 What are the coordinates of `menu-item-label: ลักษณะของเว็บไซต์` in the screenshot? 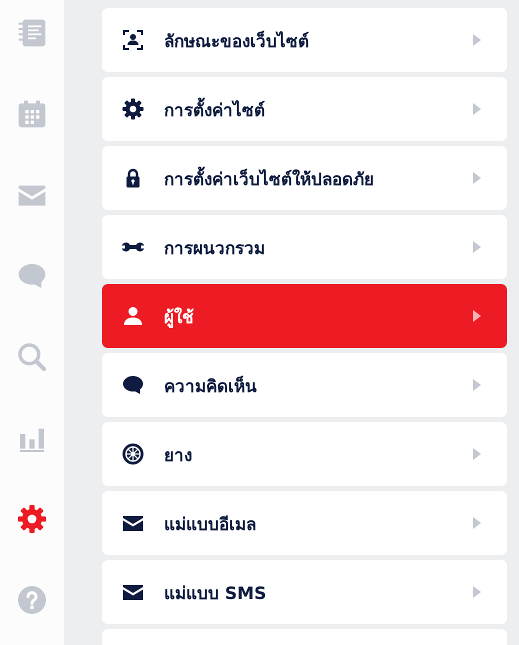 It's located at (237, 42).